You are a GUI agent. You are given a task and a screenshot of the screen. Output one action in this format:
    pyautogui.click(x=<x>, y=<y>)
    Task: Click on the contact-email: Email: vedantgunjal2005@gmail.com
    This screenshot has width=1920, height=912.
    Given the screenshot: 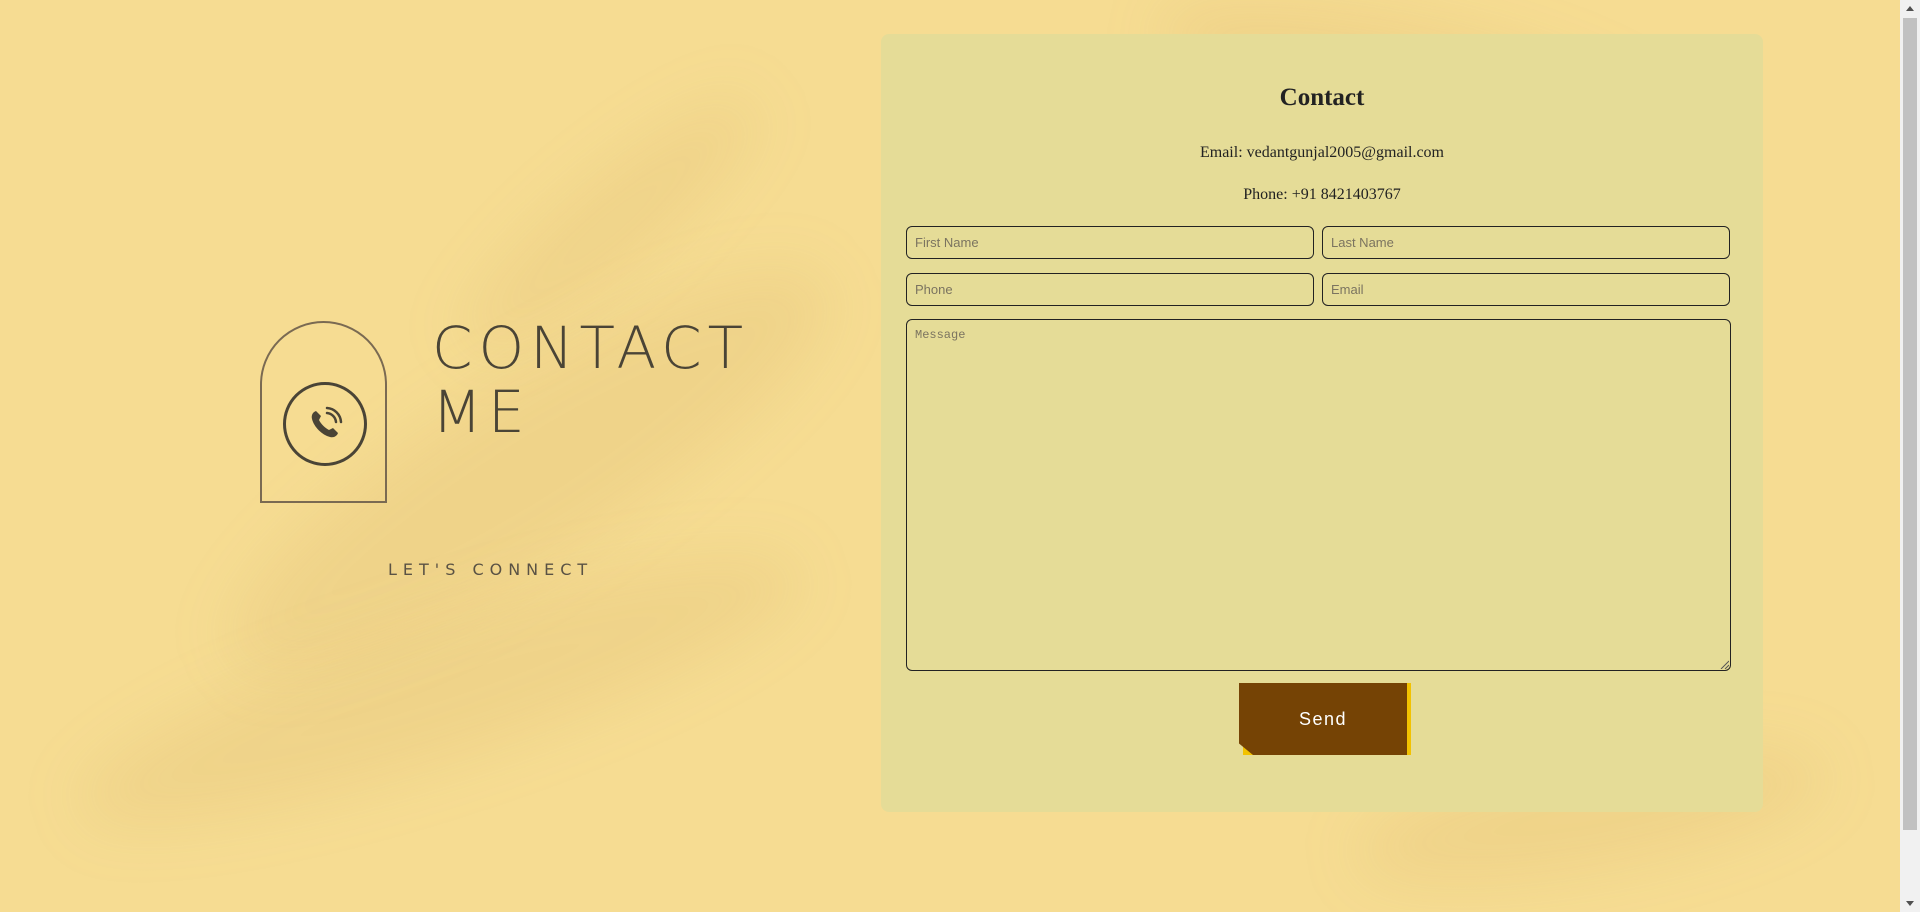 What is the action you would take?
    pyautogui.click(x=1321, y=152)
    